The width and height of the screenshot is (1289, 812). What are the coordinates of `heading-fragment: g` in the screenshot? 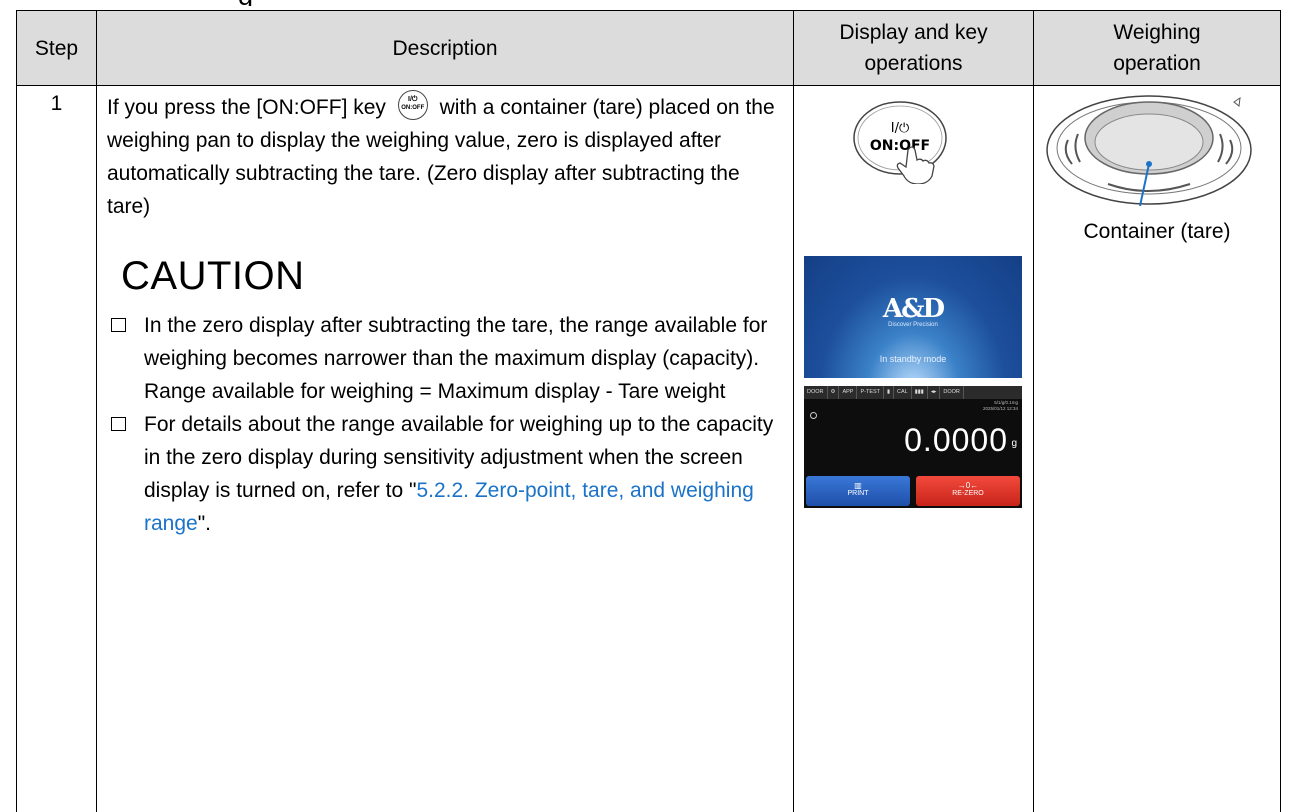 It's located at (253, 3).